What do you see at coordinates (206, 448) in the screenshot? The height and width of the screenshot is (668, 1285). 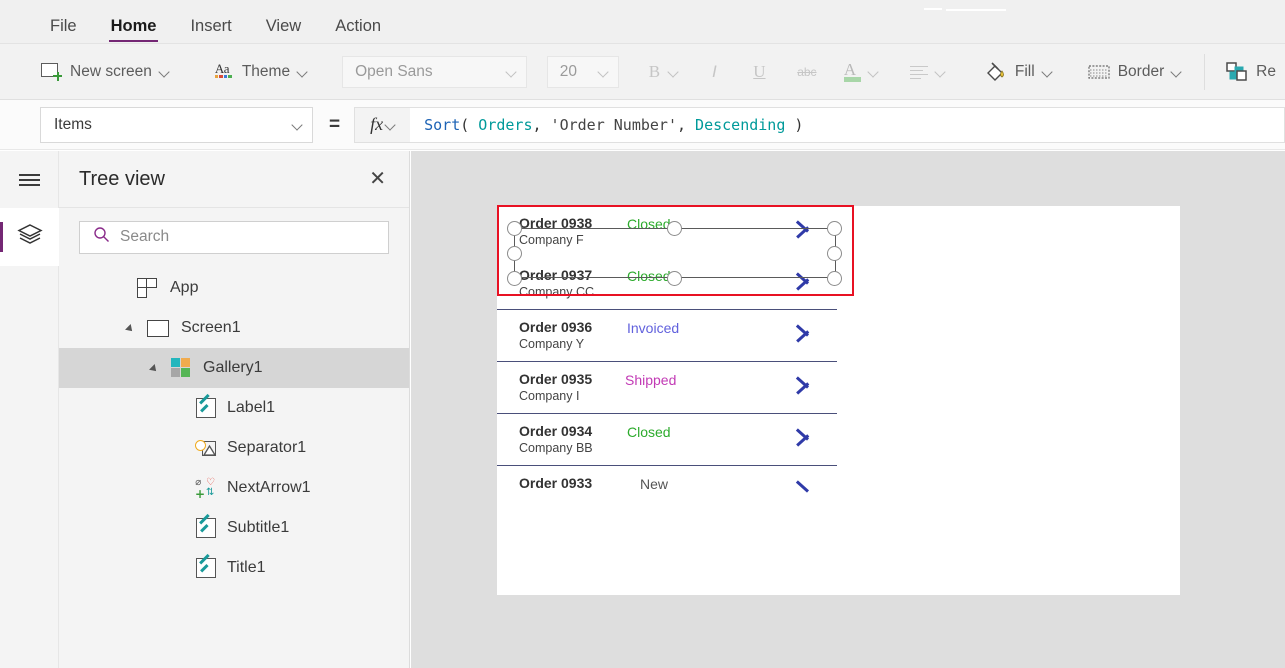 I see `separator-icon` at bounding box center [206, 448].